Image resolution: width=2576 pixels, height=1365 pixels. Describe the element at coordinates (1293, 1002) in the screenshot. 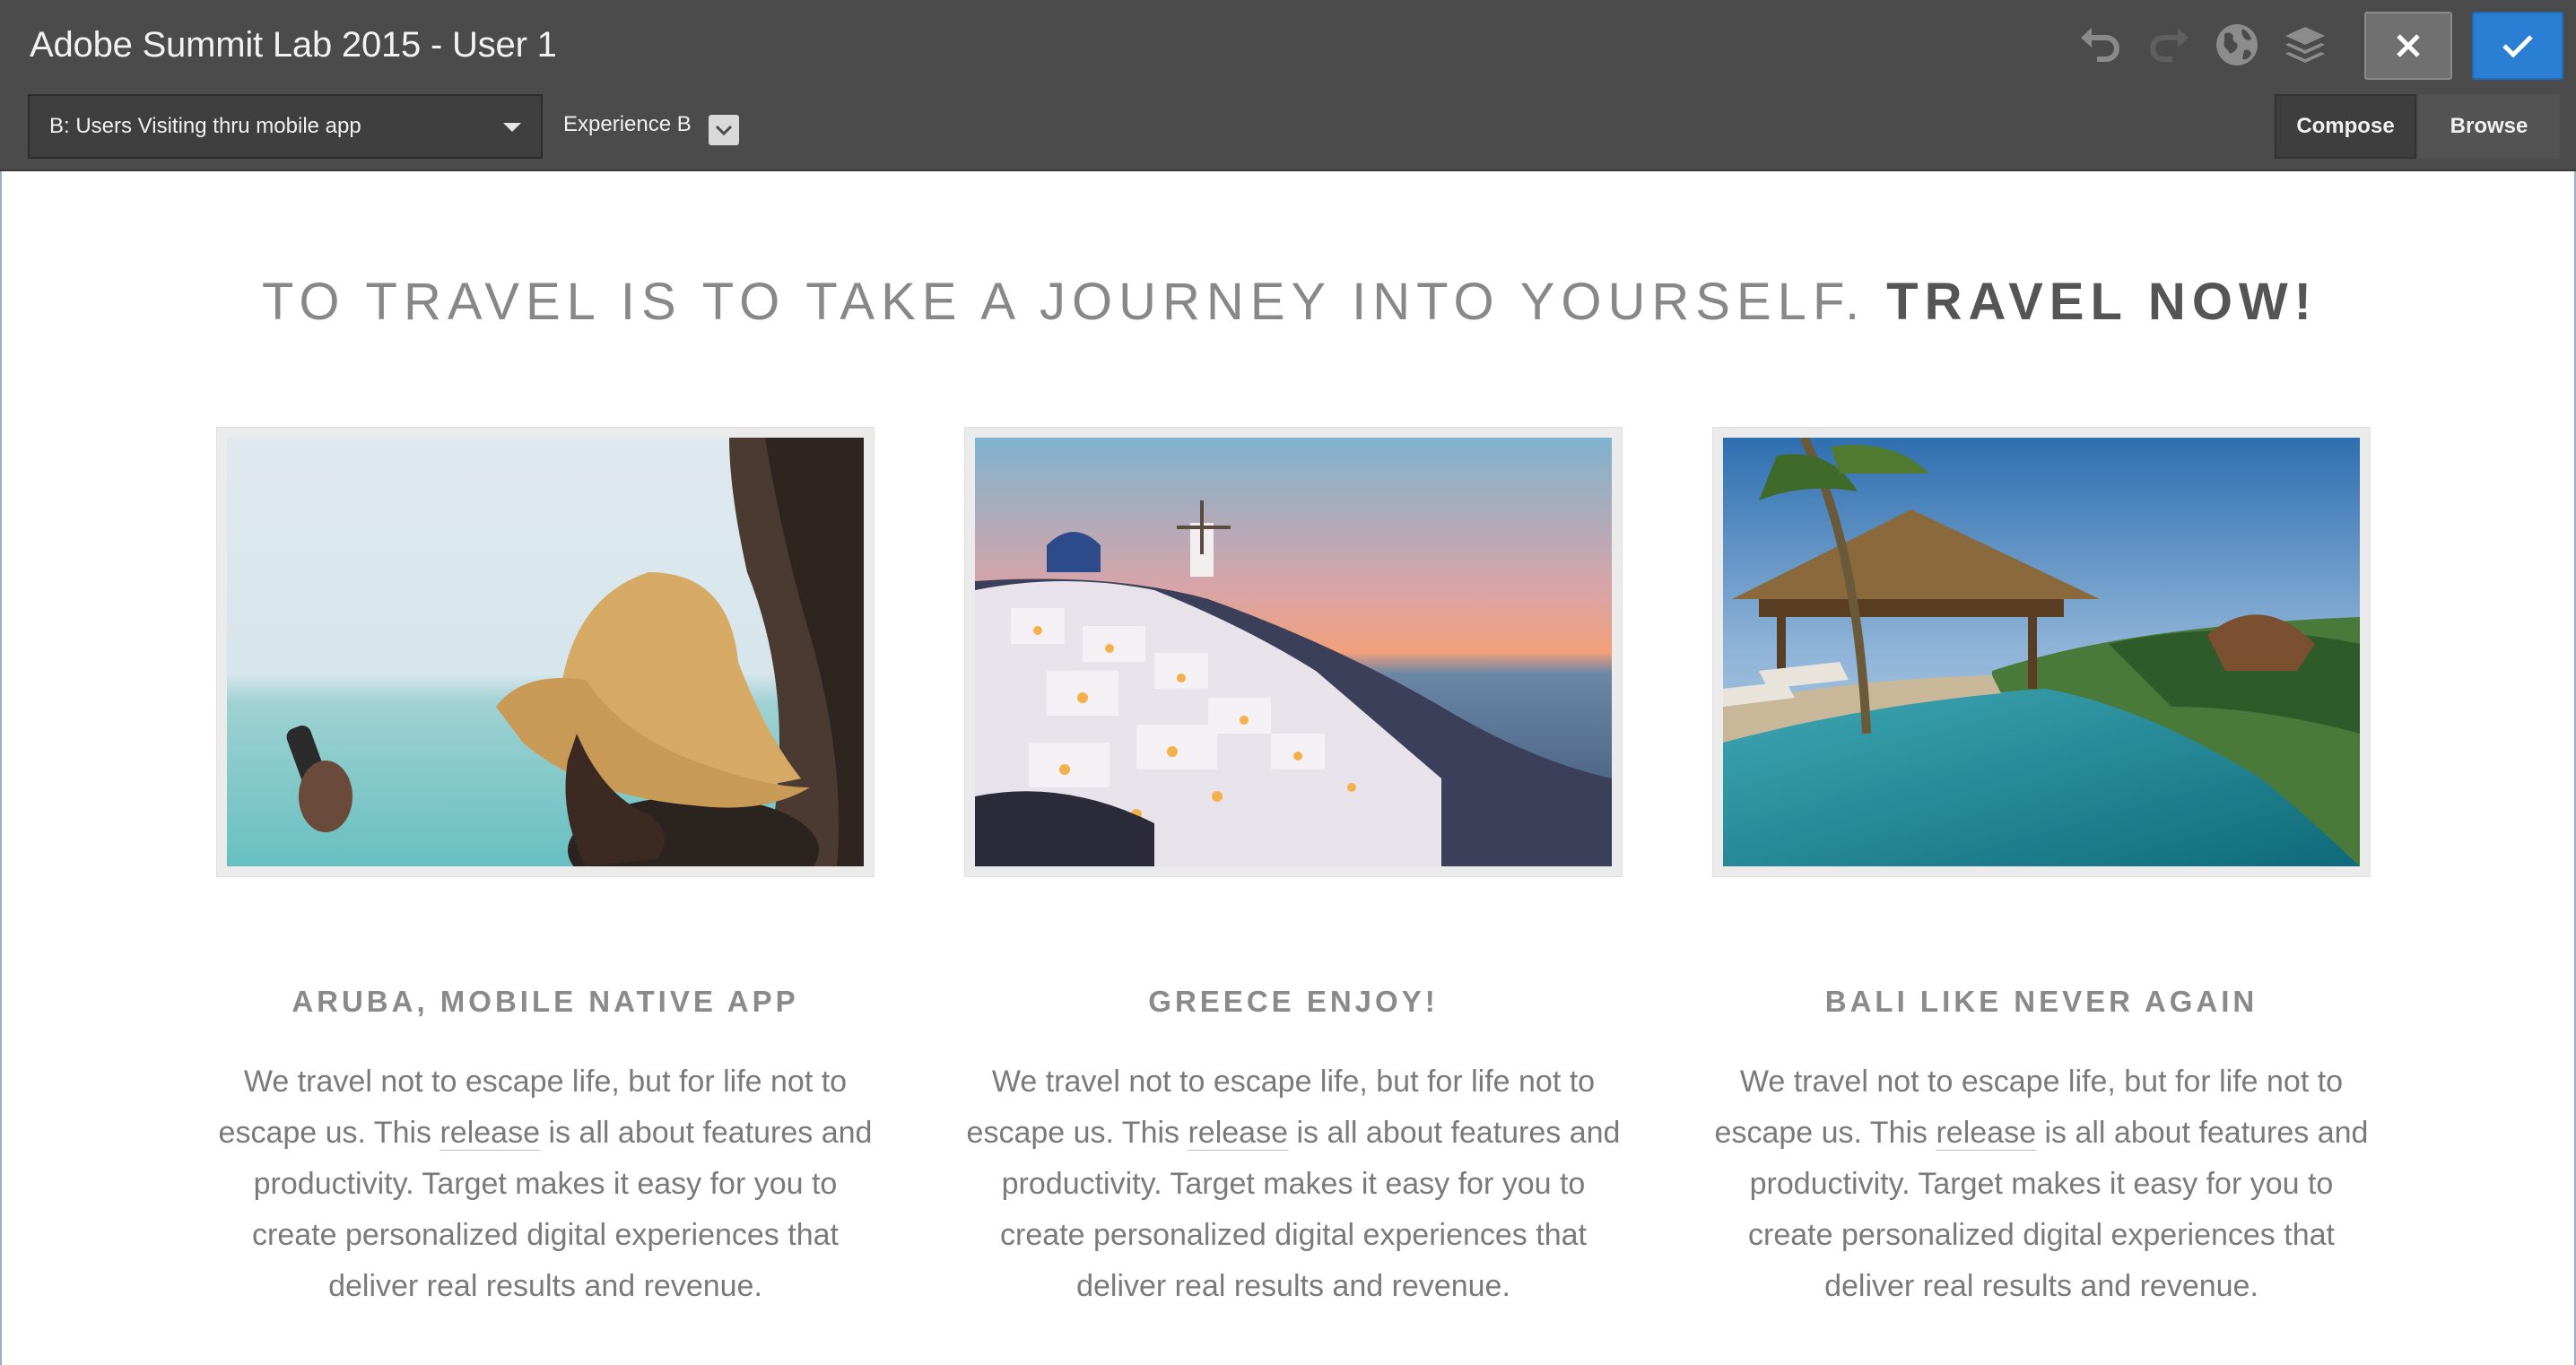

I see `card-title: GREECE ENJOY!` at that location.